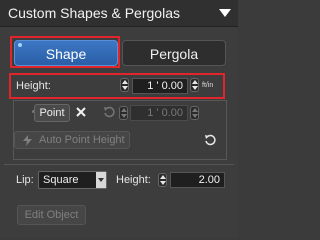  What do you see at coordinates (33, 86) in the screenshot?
I see `height-label: Height:` at bounding box center [33, 86].